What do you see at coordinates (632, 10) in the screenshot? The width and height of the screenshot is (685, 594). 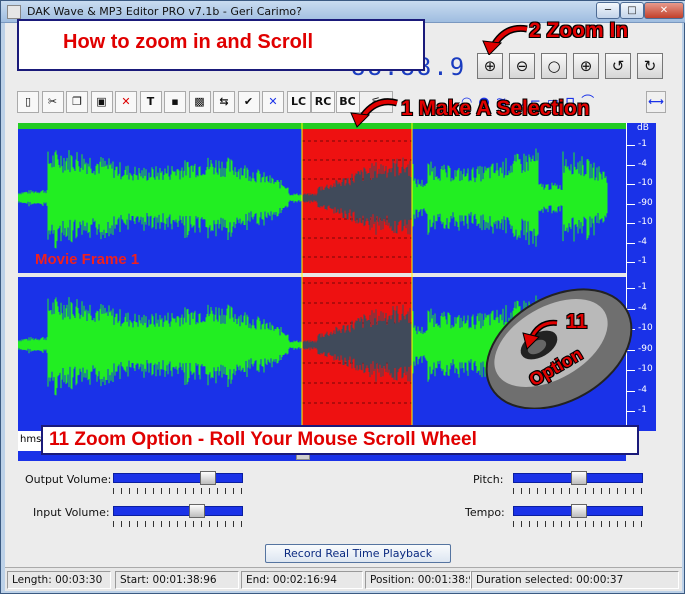 I see `maximize-button: □` at bounding box center [632, 10].